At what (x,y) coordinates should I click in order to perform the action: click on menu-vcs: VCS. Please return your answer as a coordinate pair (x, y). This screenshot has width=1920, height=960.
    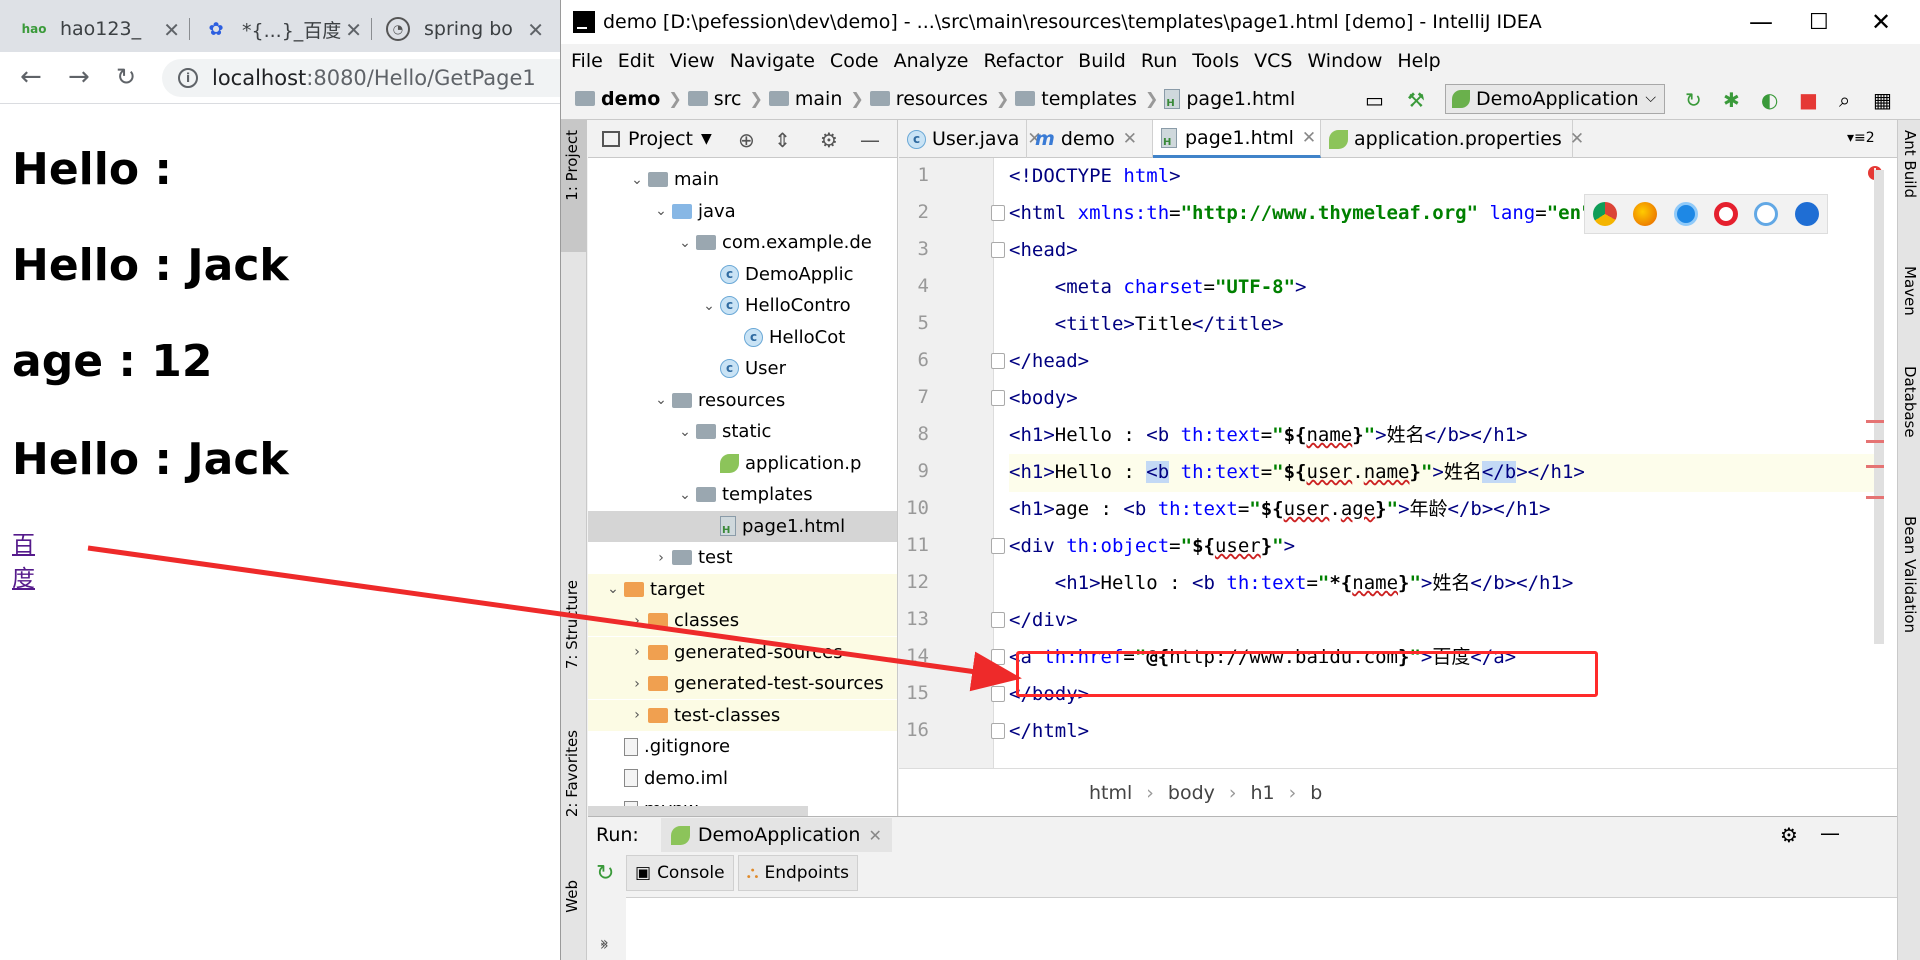
    Looking at the image, I should click on (1273, 61).